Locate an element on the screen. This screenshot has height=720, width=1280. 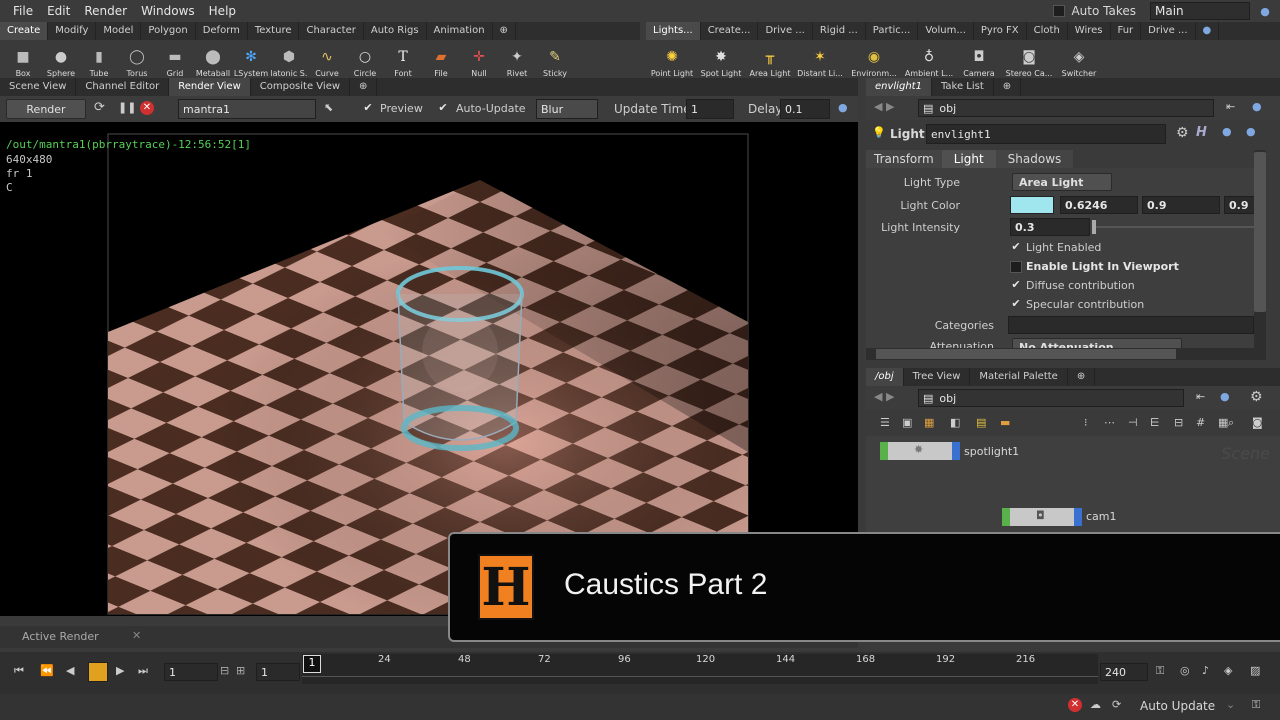
param-scrollbar-thumb is located at coordinates (1260, 232).